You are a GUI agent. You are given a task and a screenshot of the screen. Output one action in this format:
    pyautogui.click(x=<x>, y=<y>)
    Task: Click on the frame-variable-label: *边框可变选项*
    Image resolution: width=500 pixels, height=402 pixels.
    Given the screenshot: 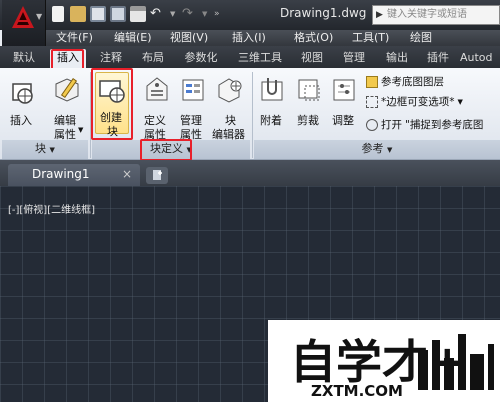 What is the action you would take?
    pyautogui.click(x=418, y=102)
    